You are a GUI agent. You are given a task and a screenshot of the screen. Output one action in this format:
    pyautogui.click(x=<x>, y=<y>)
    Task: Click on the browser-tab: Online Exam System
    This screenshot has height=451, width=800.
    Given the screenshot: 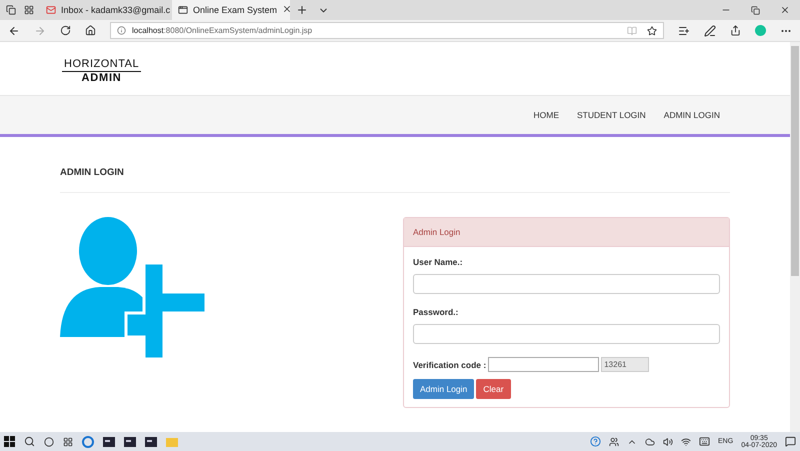 What is the action you would take?
    pyautogui.click(x=231, y=10)
    